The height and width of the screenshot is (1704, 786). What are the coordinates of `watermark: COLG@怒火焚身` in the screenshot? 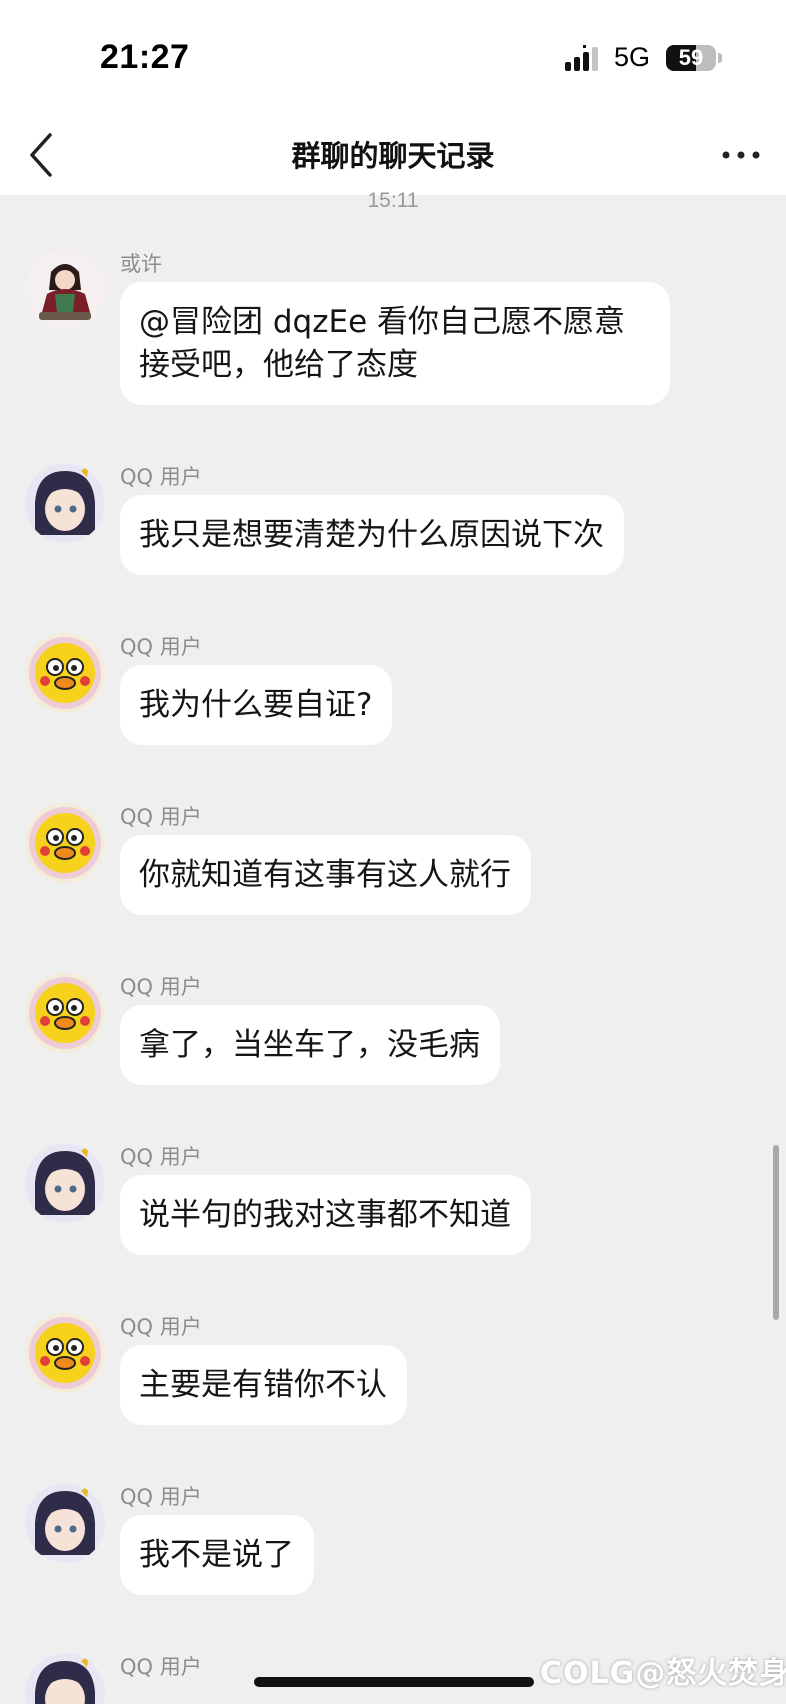 It's located at (663, 1673).